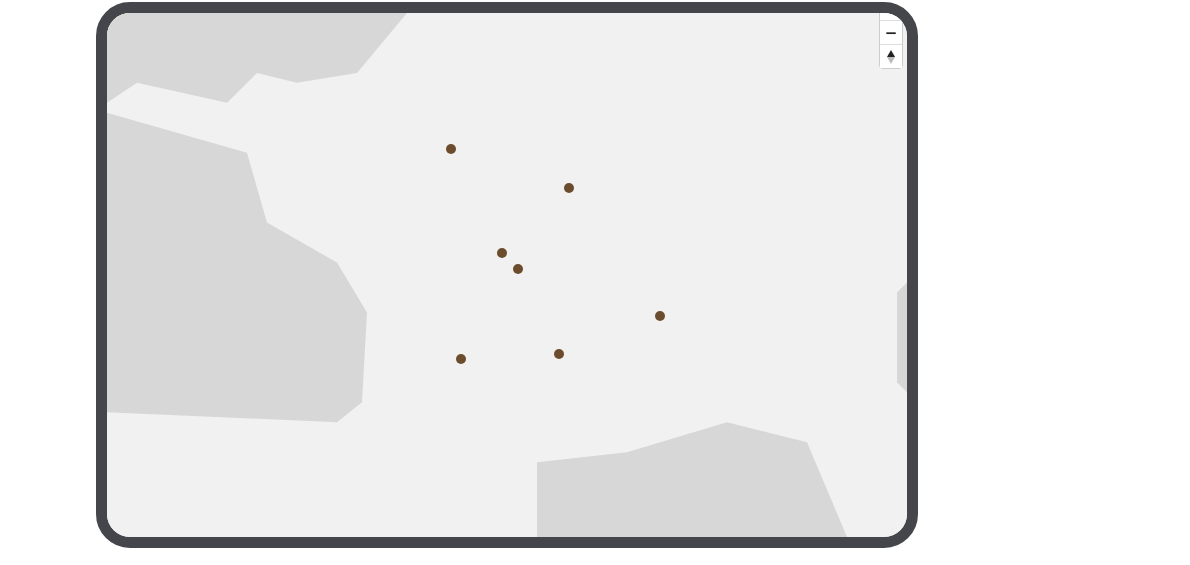  I want to click on compass-icon, so click(891, 56).